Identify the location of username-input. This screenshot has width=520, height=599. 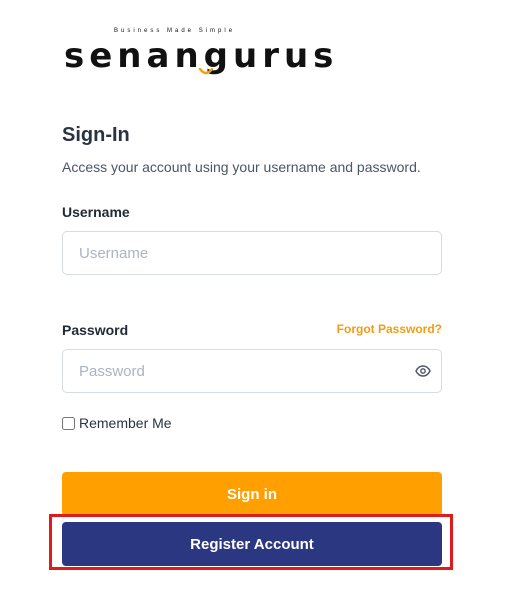
(231, 253).